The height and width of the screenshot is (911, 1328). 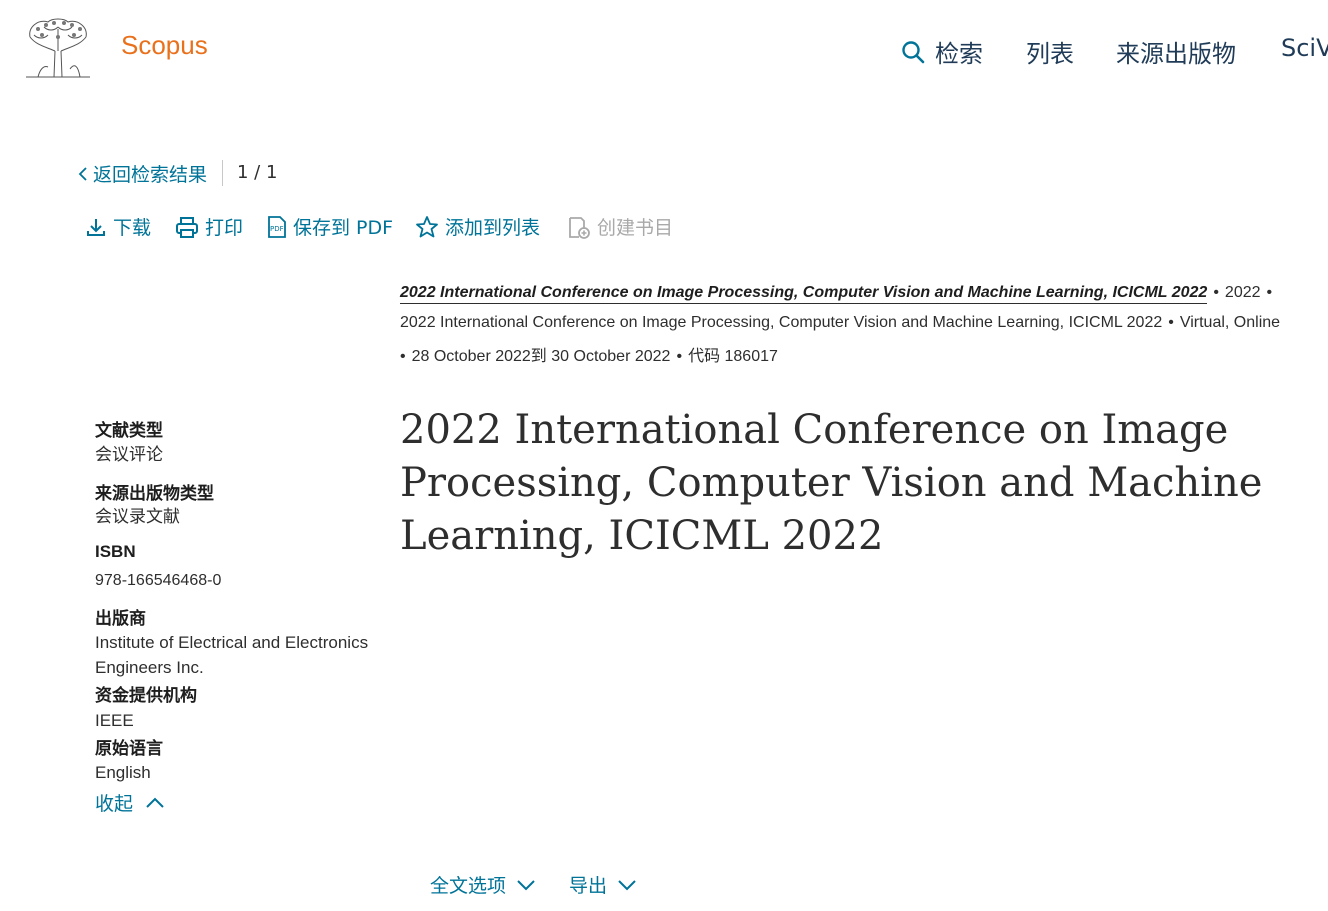 I want to click on collapse-details-button: 收起, so click(x=130, y=802).